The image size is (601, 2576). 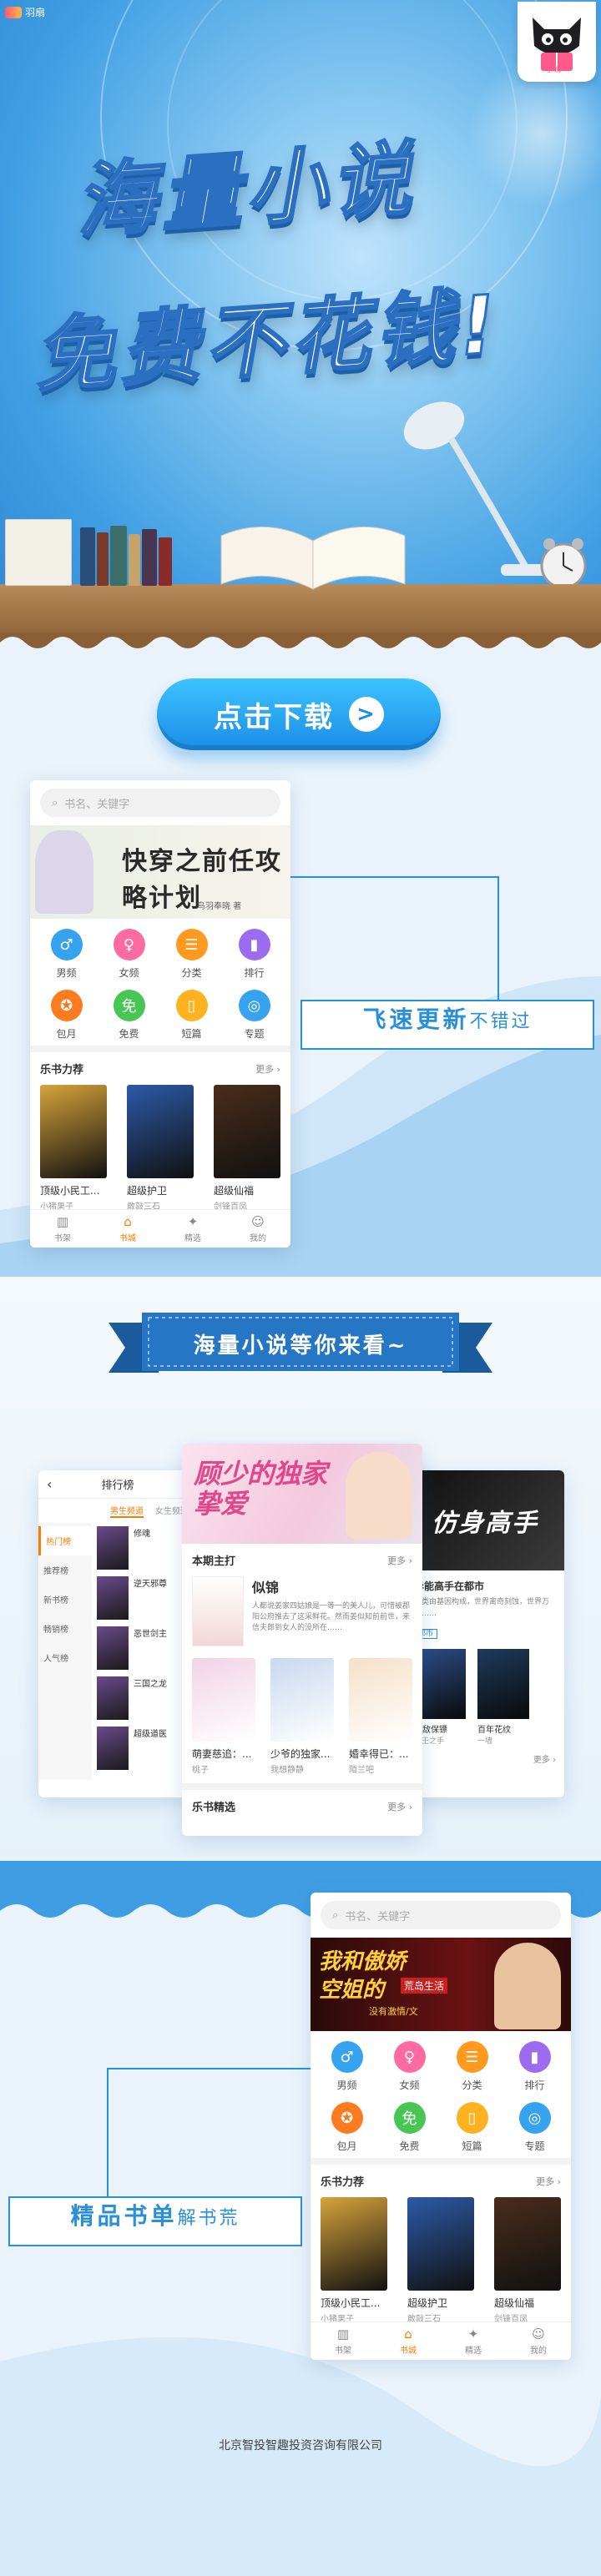 What do you see at coordinates (254, 945) in the screenshot?
I see `chart-icon: ▮` at bounding box center [254, 945].